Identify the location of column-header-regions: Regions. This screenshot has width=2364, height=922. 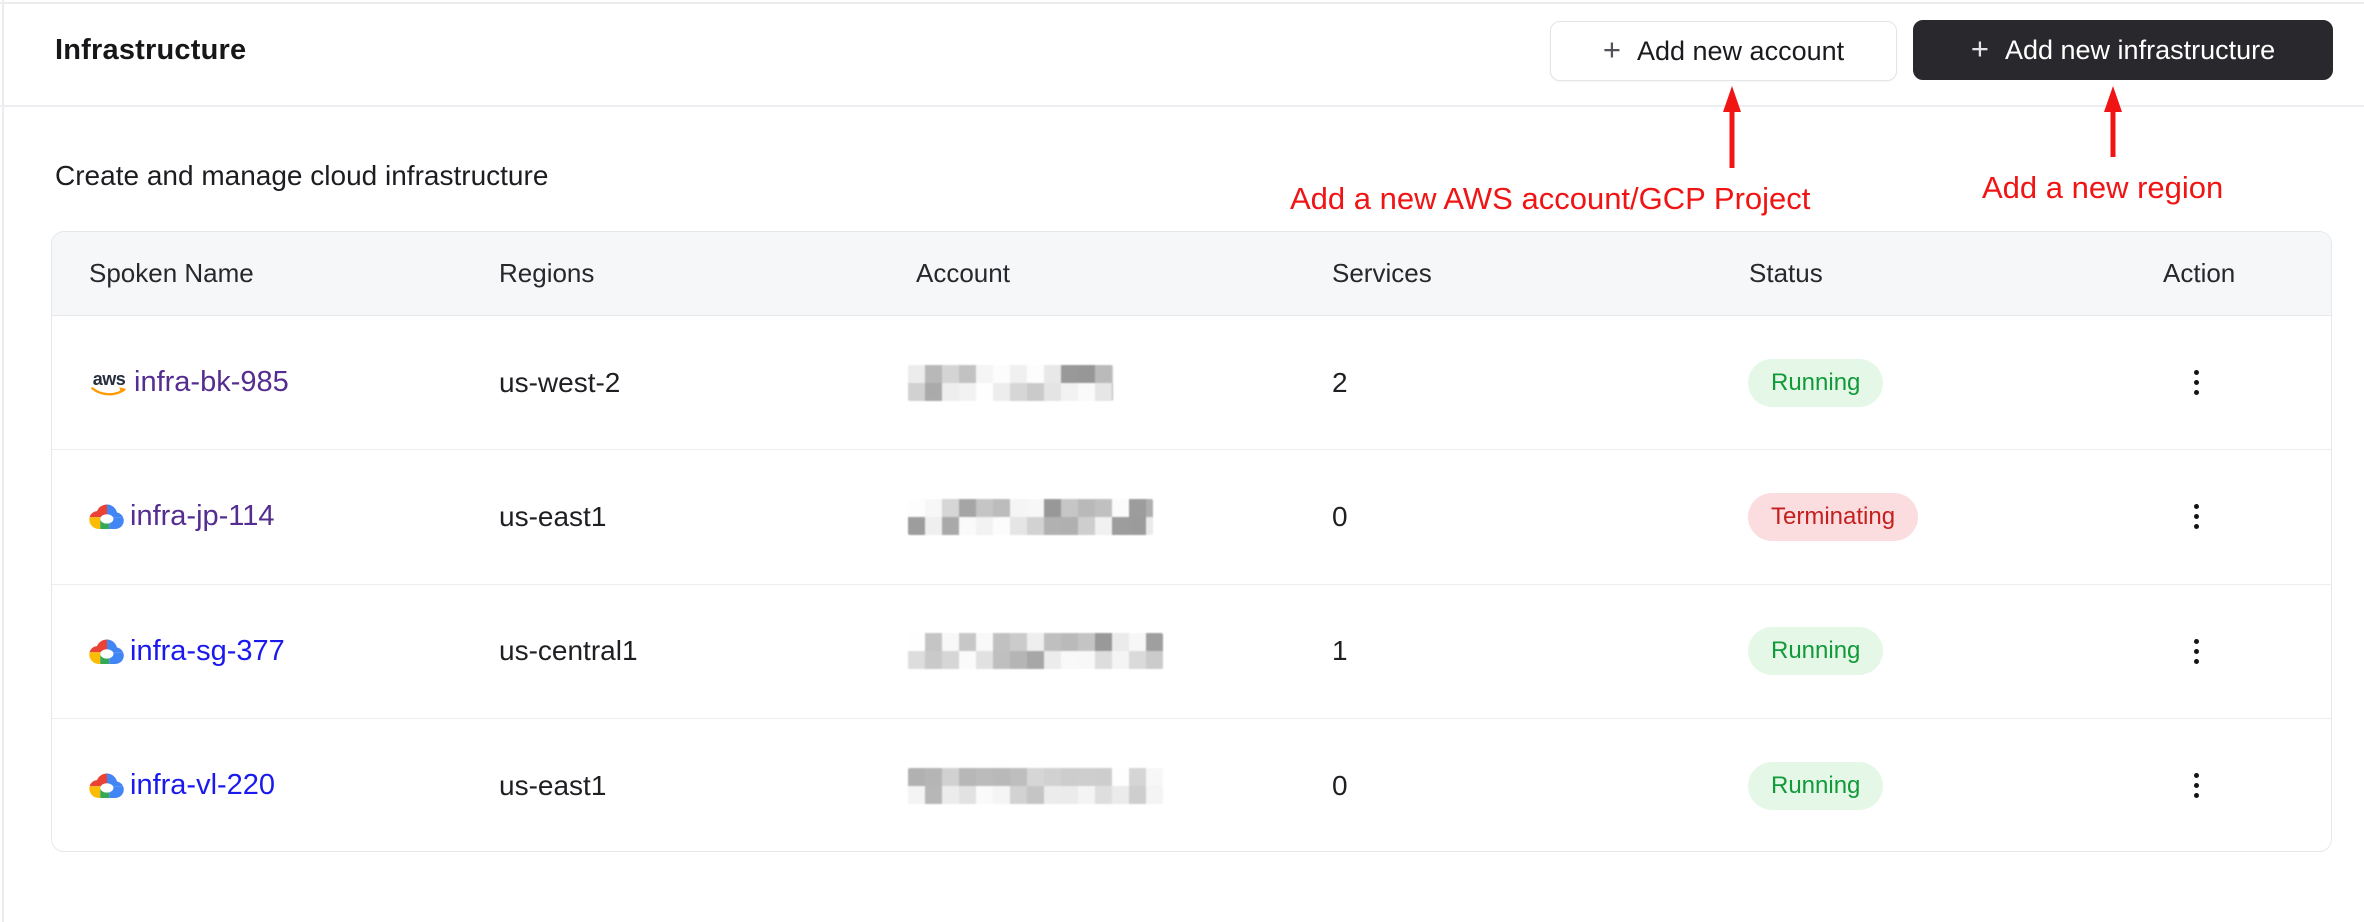
(547, 273).